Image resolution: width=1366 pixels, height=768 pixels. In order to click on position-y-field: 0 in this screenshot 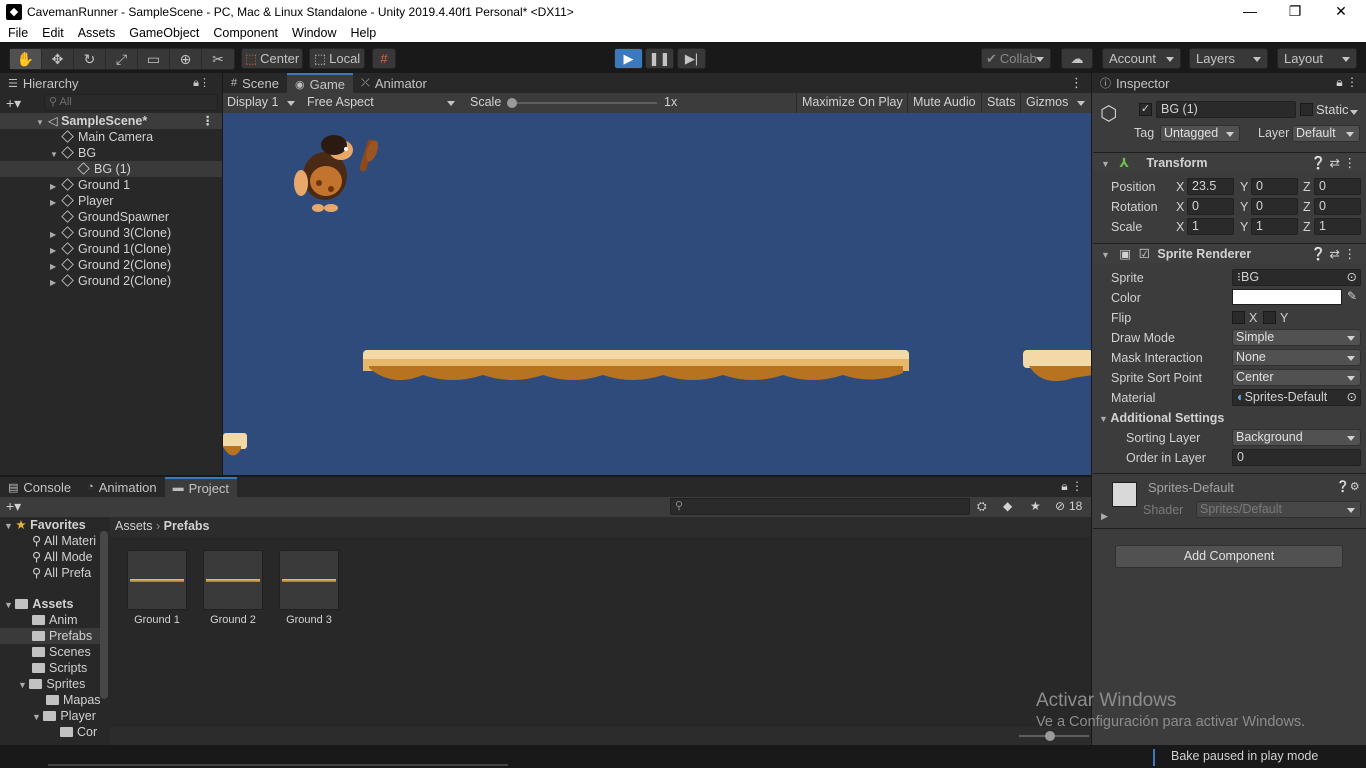, I will do `click(1274, 186)`.